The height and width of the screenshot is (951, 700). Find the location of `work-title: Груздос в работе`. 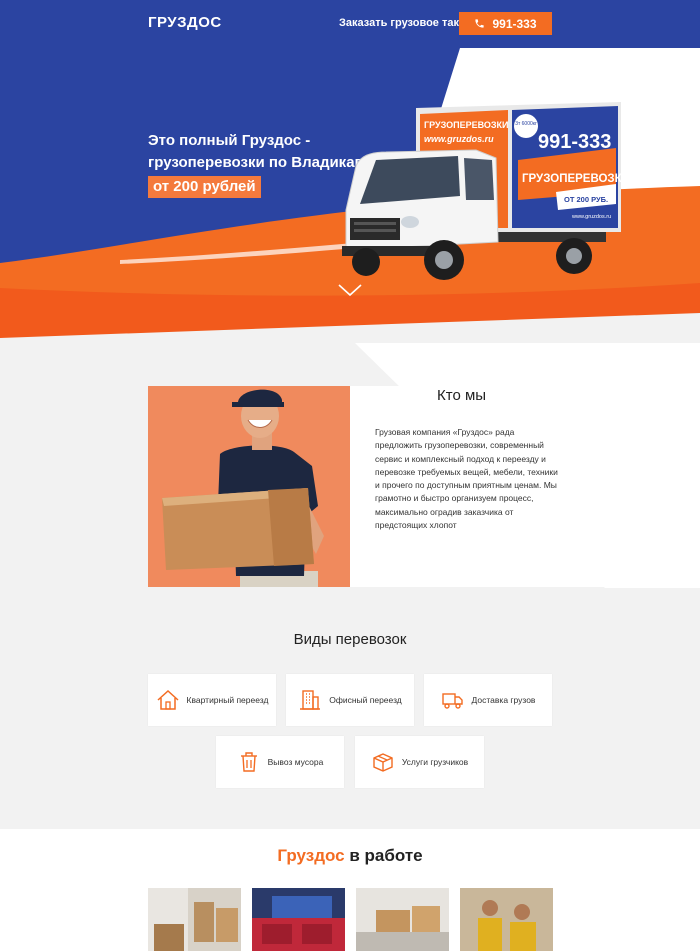

work-title: Груздос в работе is located at coordinates (350, 856).